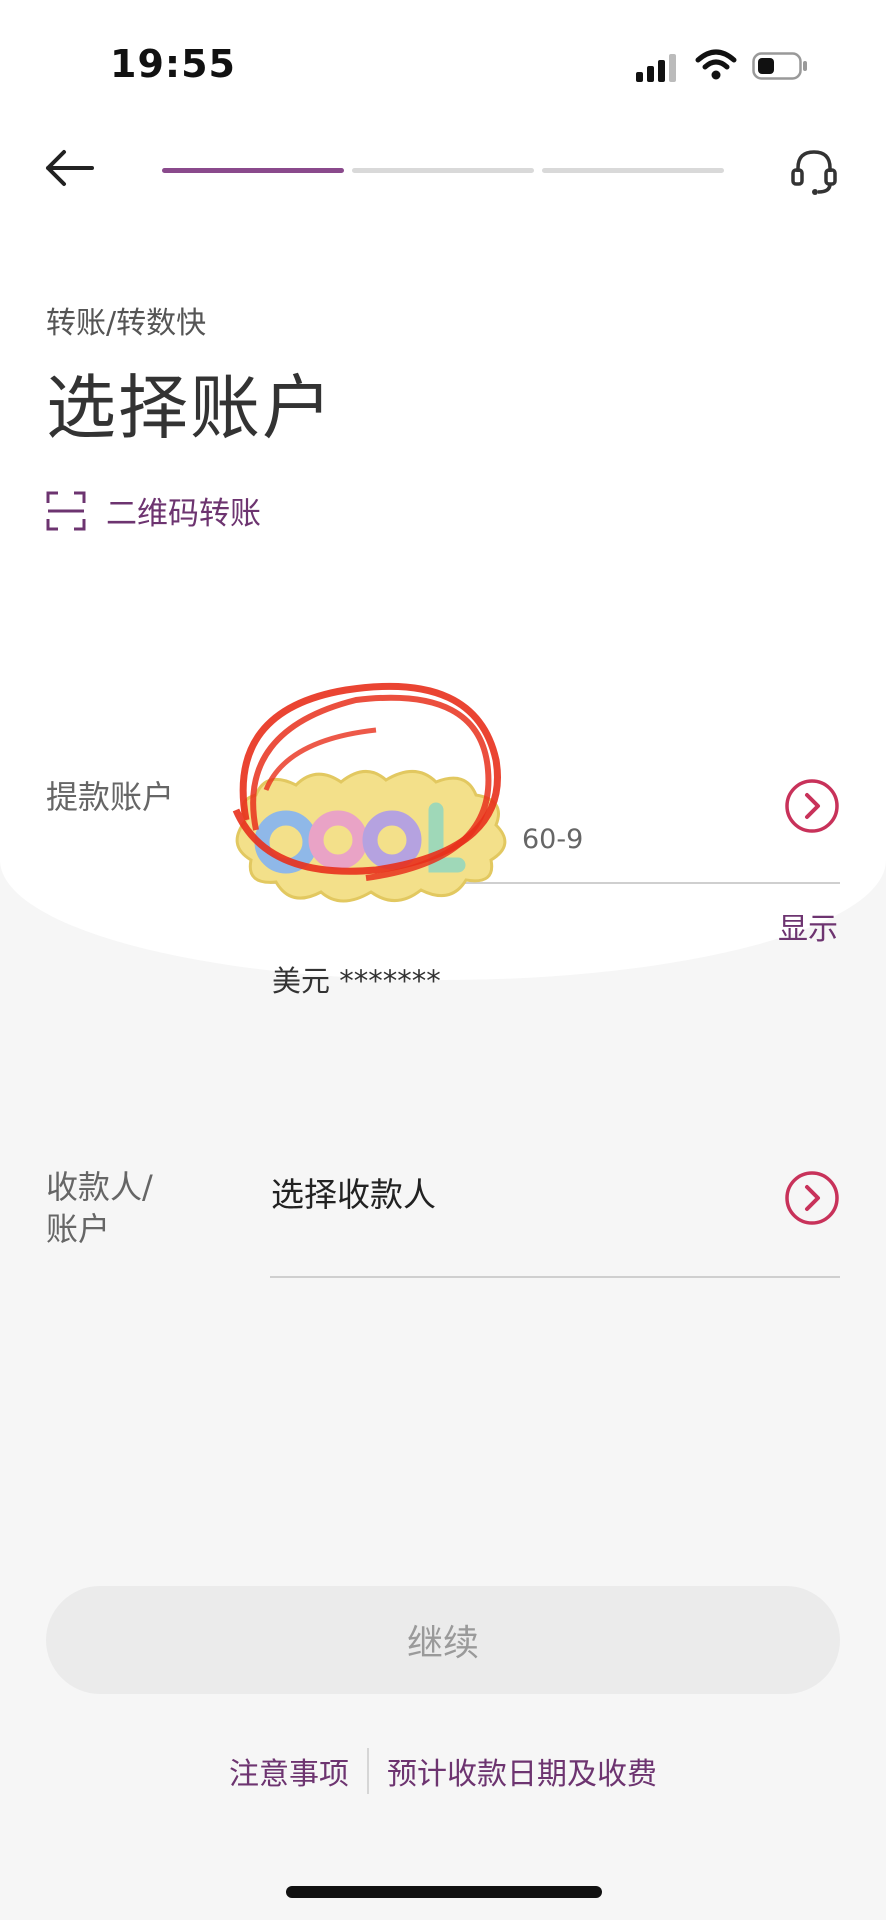 The height and width of the screenshot is (1920, 886). I want to click on home-indicator, so click(444, 1892).